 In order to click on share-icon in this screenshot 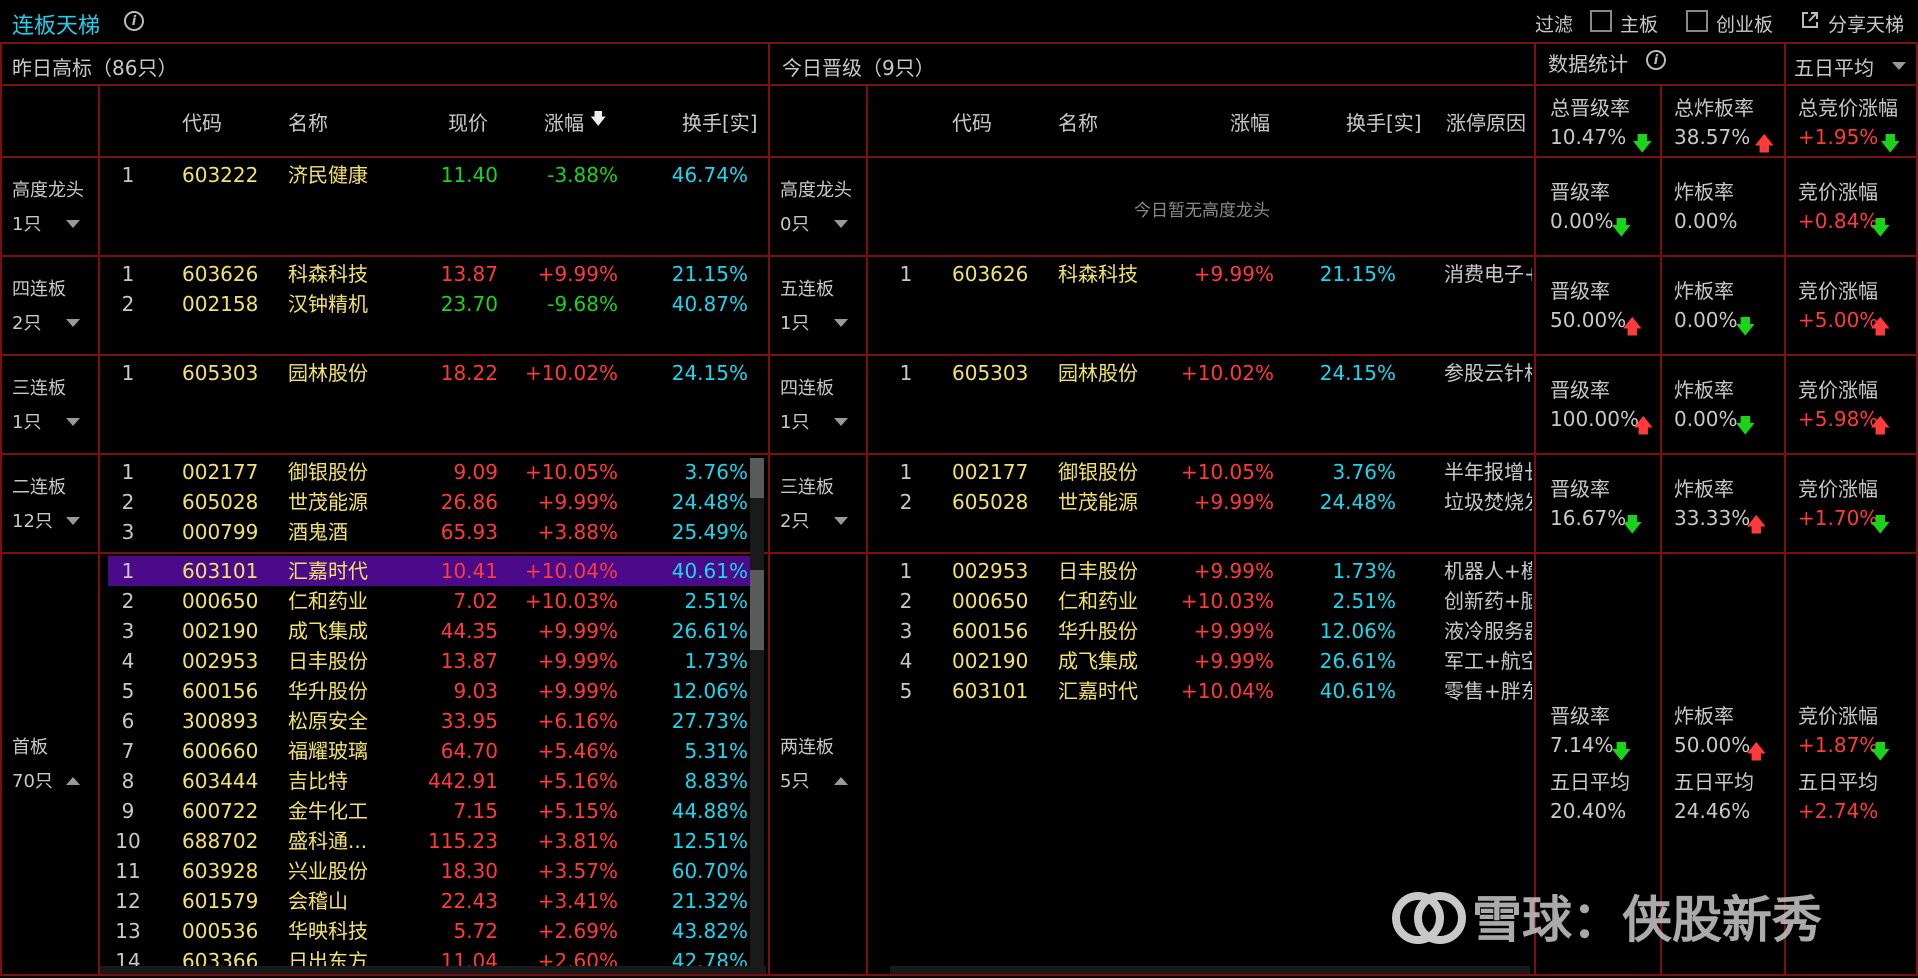, I will do `click(1810, 20)`.